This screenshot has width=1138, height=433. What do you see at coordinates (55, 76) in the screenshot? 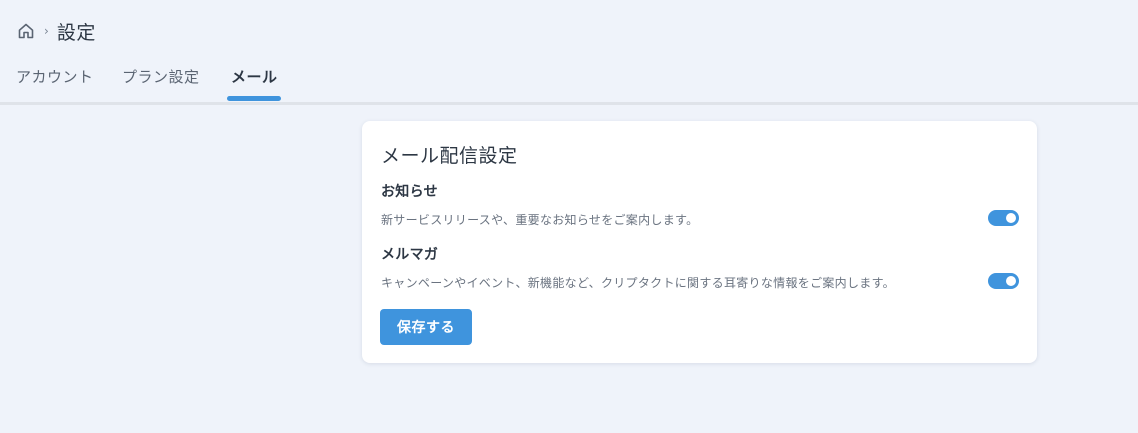
I see `tab-account: アカウント` at bounding box center [55, 76].